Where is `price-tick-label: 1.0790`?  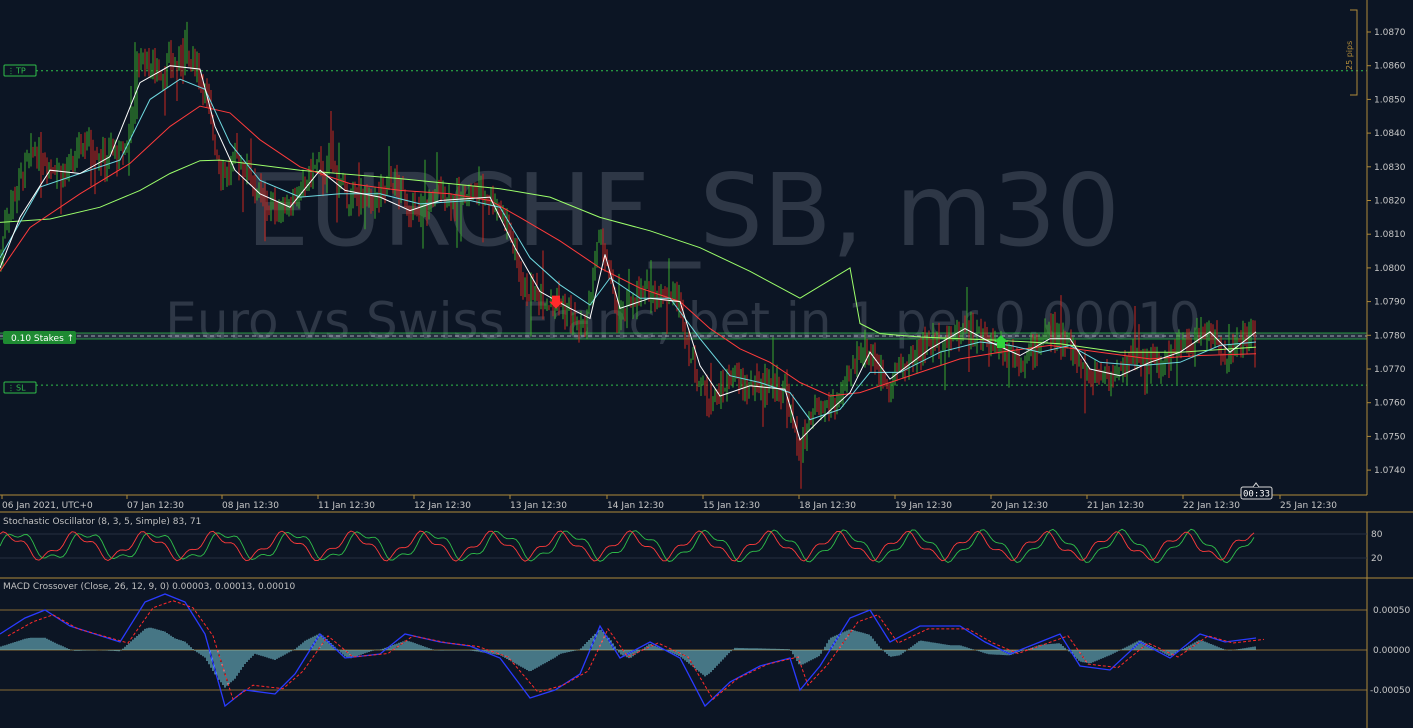
price-tick-label: 1.0790 is located at coordinates (1390, 303).